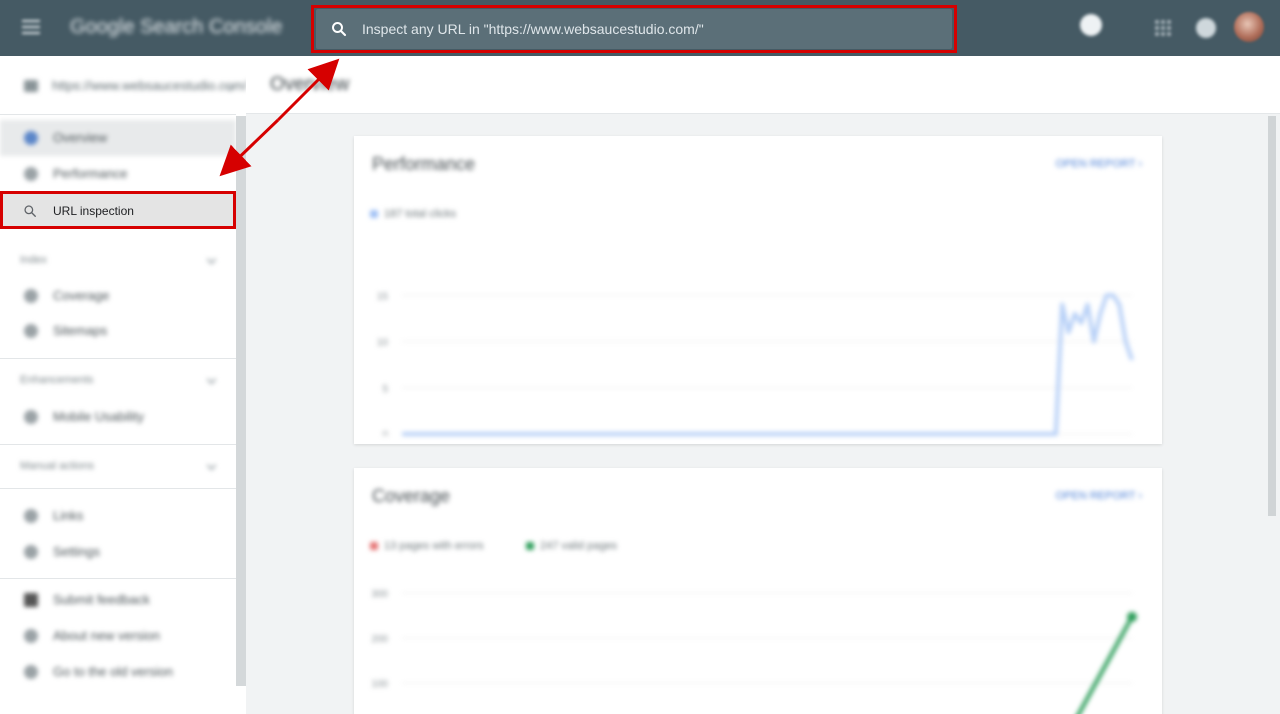  Describe the element at coordinates (31, 296) in the screenshot. I see `coverage-icon` at that location.